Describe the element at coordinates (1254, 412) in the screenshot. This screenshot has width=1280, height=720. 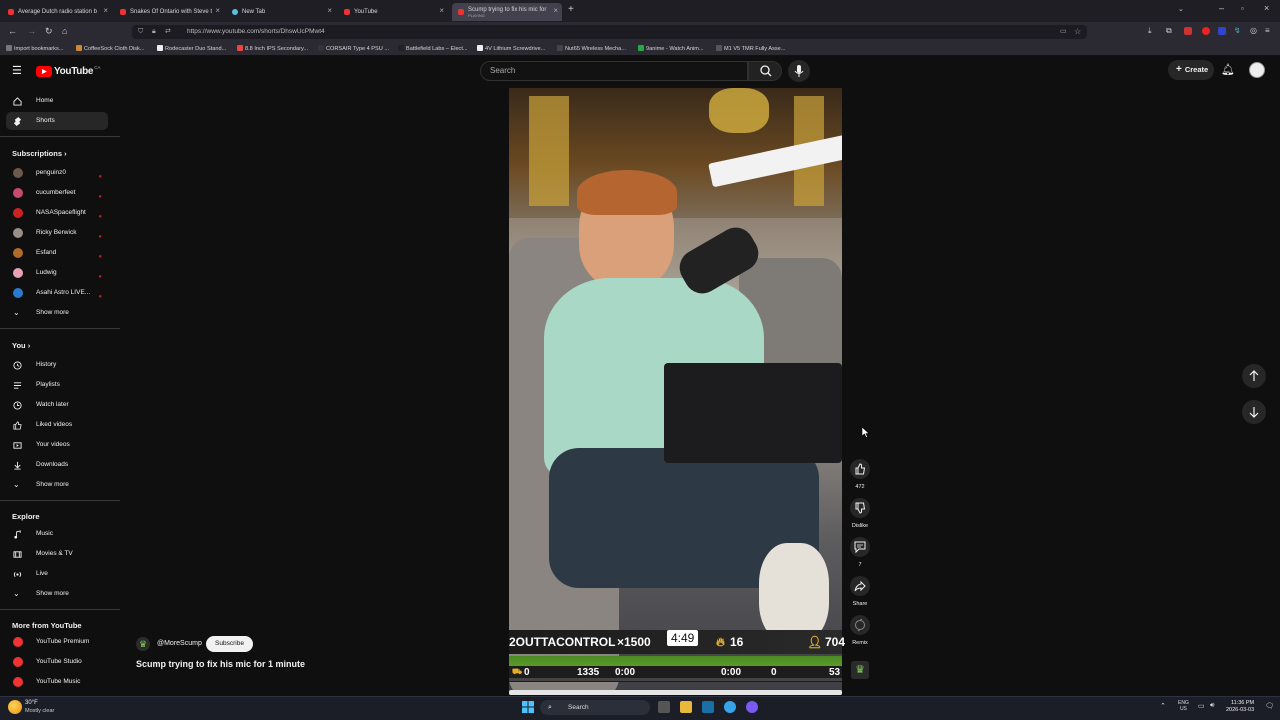
I see `next-short-button` at that location.